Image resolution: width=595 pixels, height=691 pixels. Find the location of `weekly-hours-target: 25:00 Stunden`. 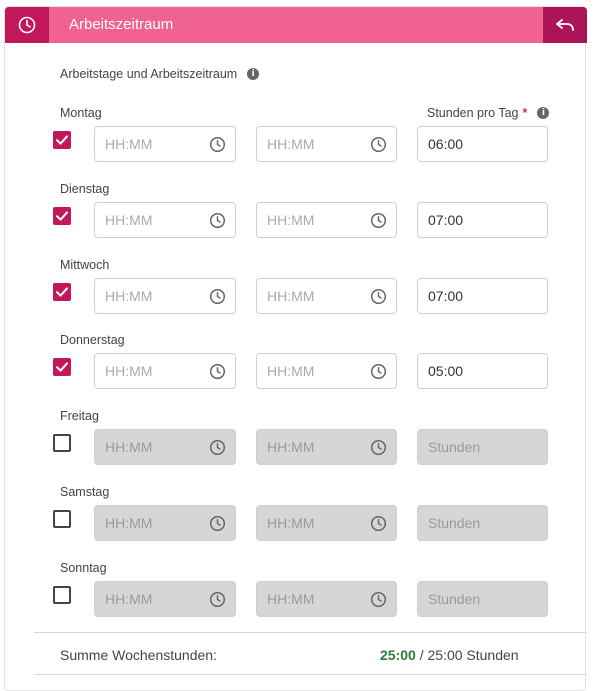

weekly-hours-target: 25:00 Stunden is located at coordinates (473, 655).